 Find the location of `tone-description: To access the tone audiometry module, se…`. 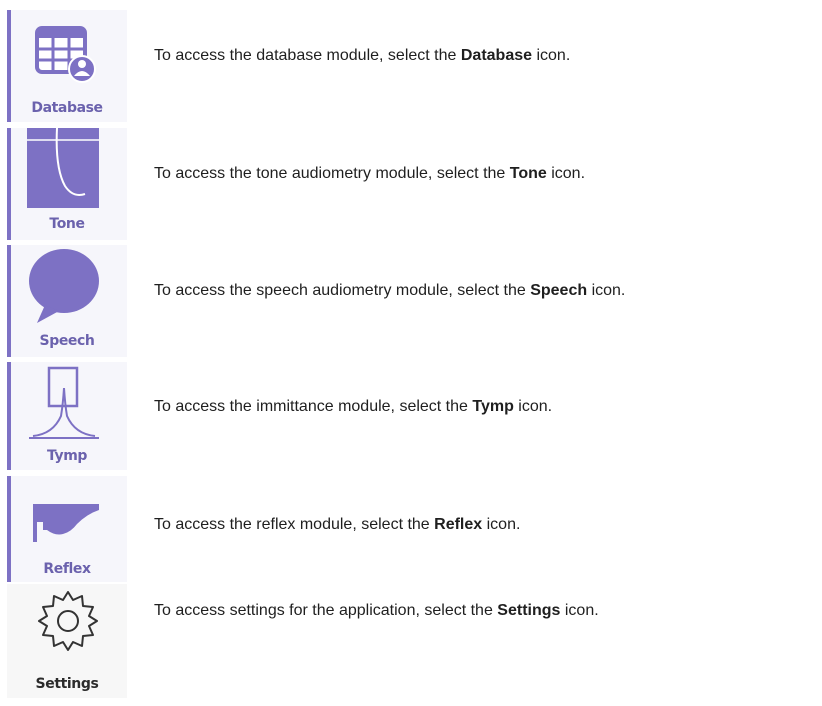

tone-description: To access the tone audiometry module, se… is located at coordinates (369, 174).